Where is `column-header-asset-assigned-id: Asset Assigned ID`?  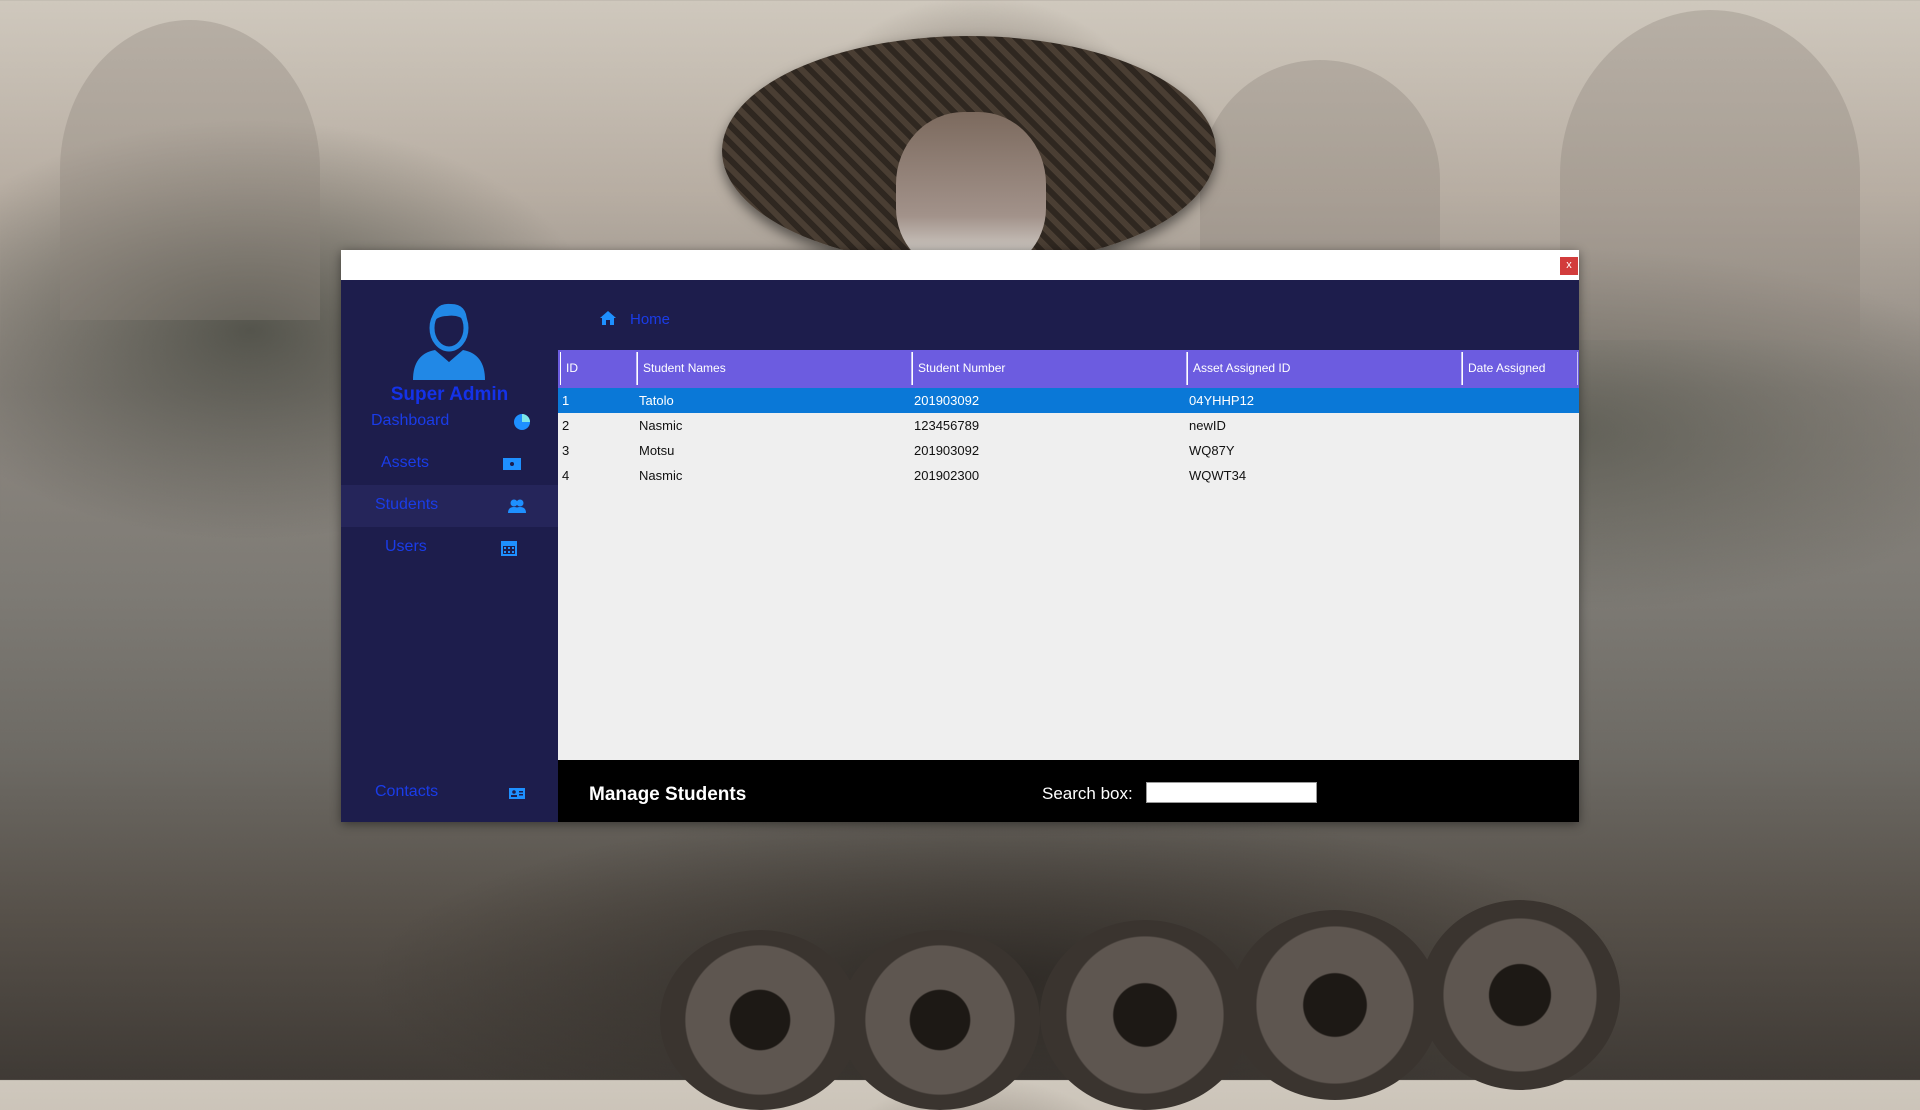 column-header-asset-assigned-id: Asset Assigned ID is located at coordinates (1324, 368).